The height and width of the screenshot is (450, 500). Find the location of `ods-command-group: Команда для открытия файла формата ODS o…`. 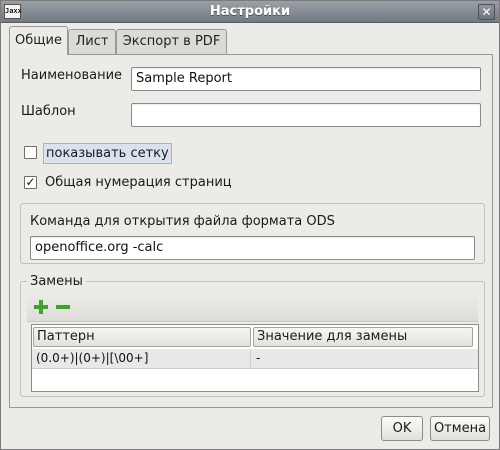

ods-command-group: Команда для открытия файла формата ODS o… is located at coordinates (252, 233).